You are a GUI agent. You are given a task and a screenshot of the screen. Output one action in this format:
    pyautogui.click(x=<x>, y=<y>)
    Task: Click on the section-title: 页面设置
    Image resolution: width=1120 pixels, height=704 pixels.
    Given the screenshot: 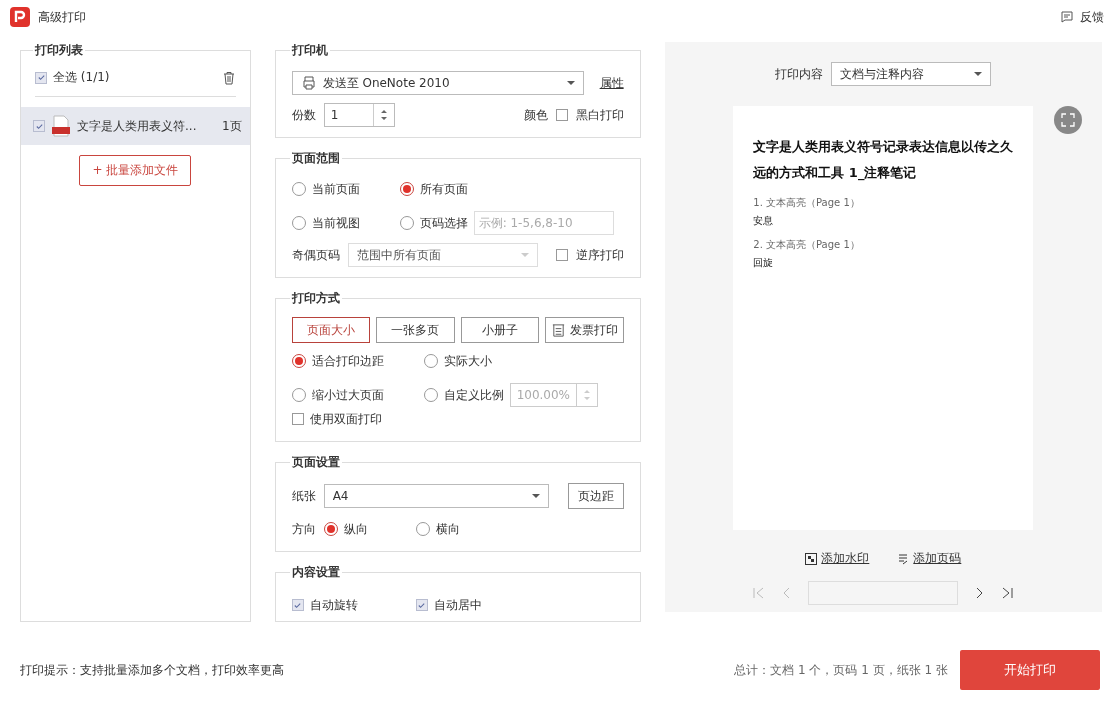 What is the action you would take?
    pyautogui.click(x=315, y=462)
    